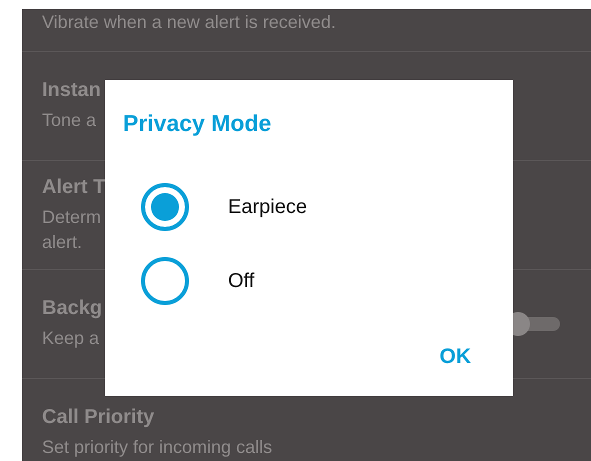 This screenshot has height=461, width=591. What do you see at coordinates (241, 281) in the screenshot?
I see `option-label: Off` at bounding box center [241, 281].